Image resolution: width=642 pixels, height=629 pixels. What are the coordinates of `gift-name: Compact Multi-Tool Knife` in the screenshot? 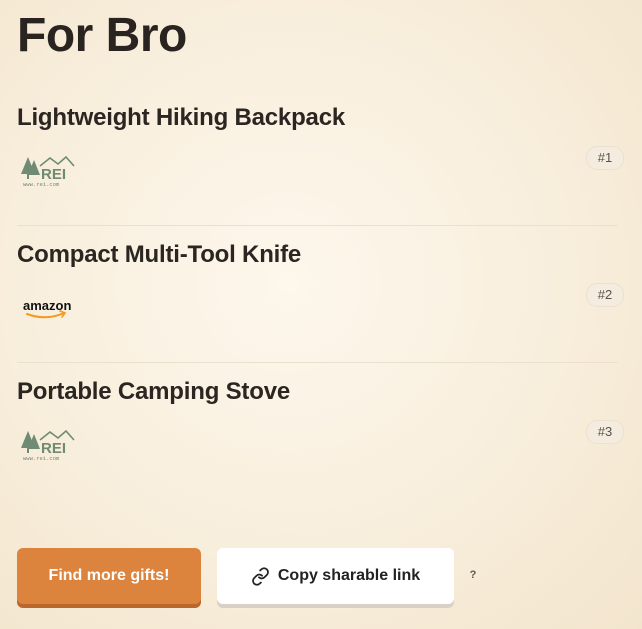 It's located at (159, 255).